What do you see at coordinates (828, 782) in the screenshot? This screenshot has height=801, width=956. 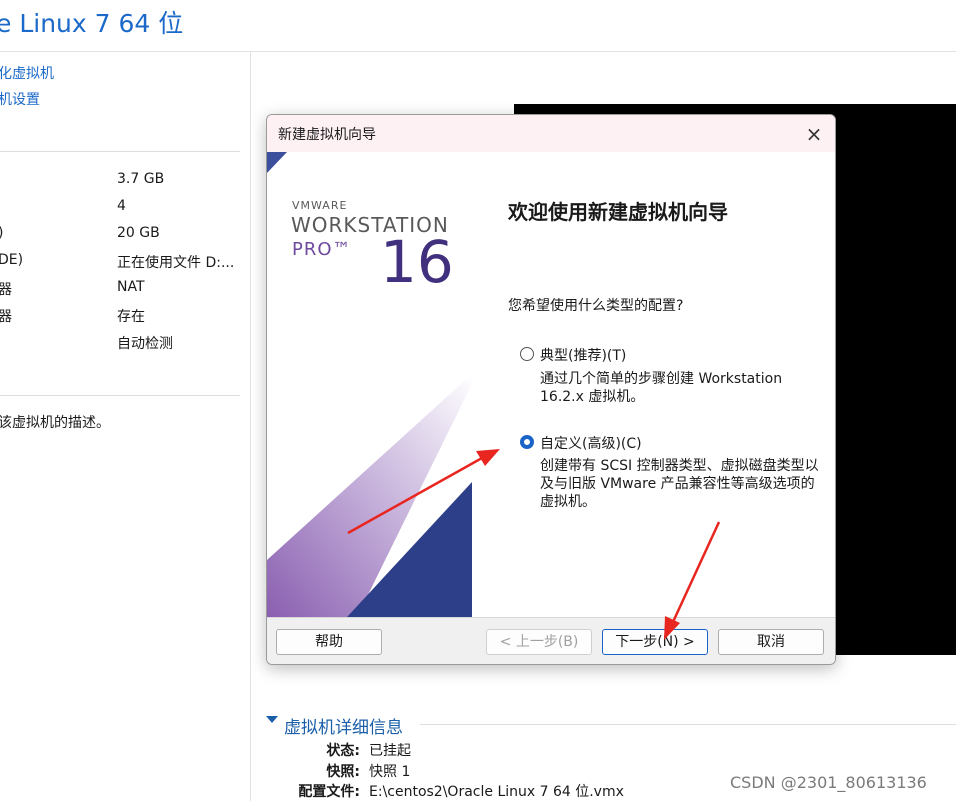 I see `watermark: CSDN @2301_80613136` at bounding box center [828, 782].